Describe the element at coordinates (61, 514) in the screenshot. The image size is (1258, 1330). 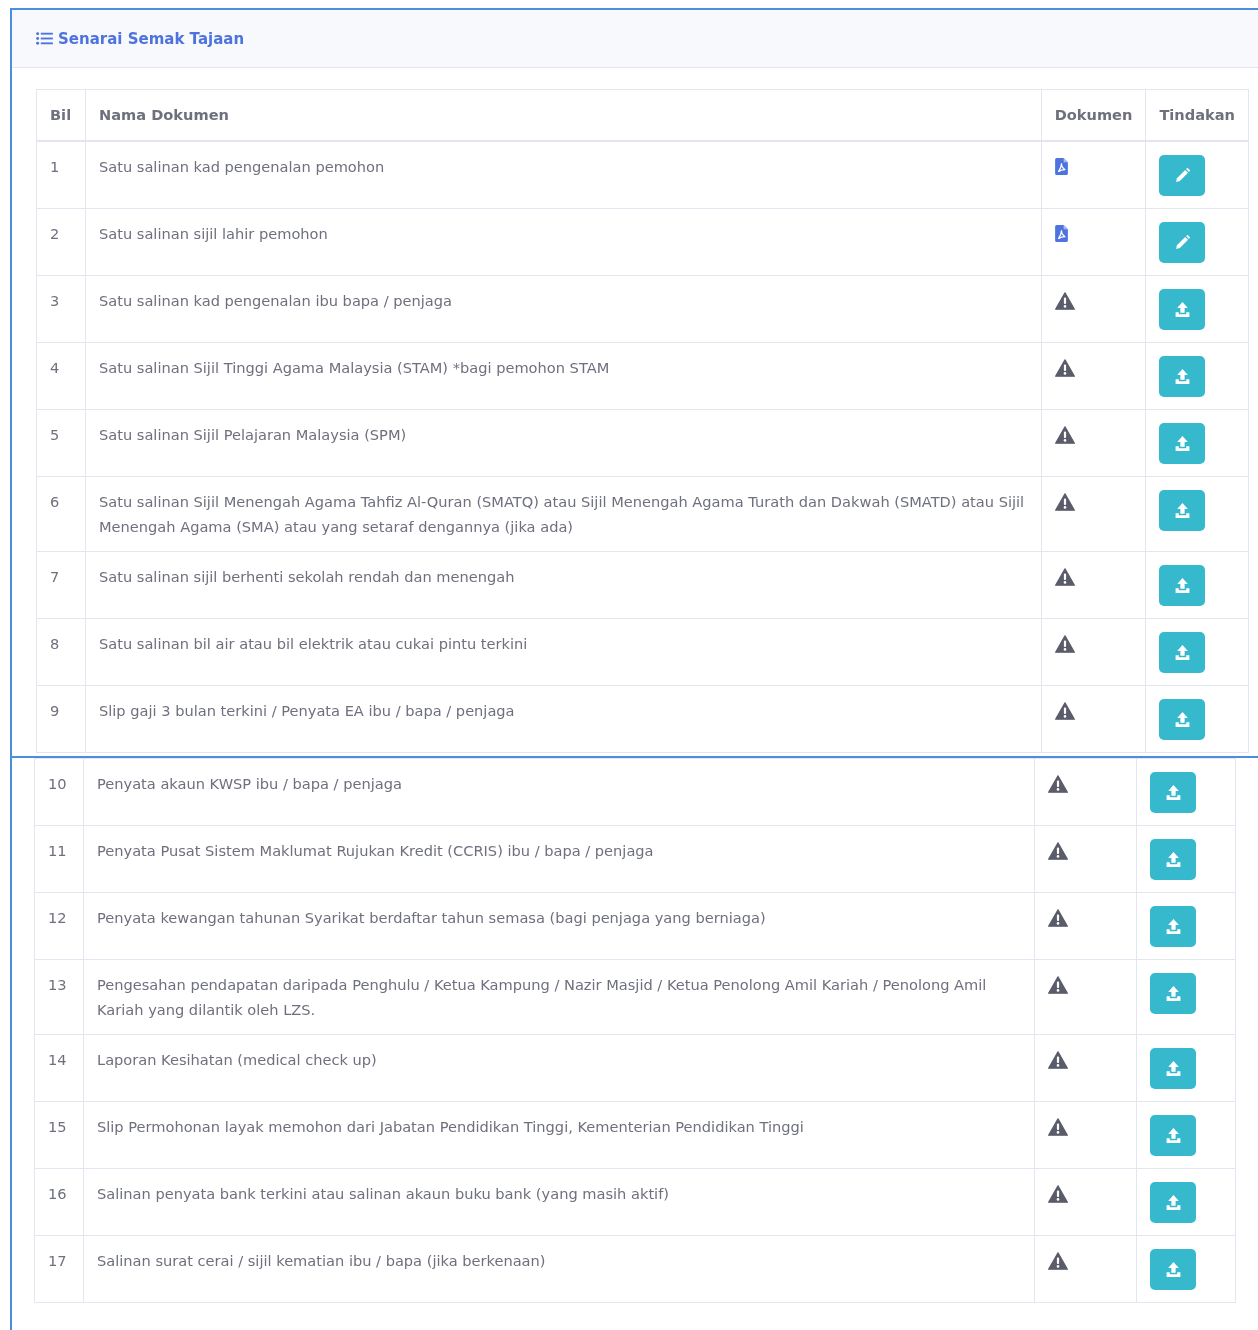
I see `row-number: 6` at that location.